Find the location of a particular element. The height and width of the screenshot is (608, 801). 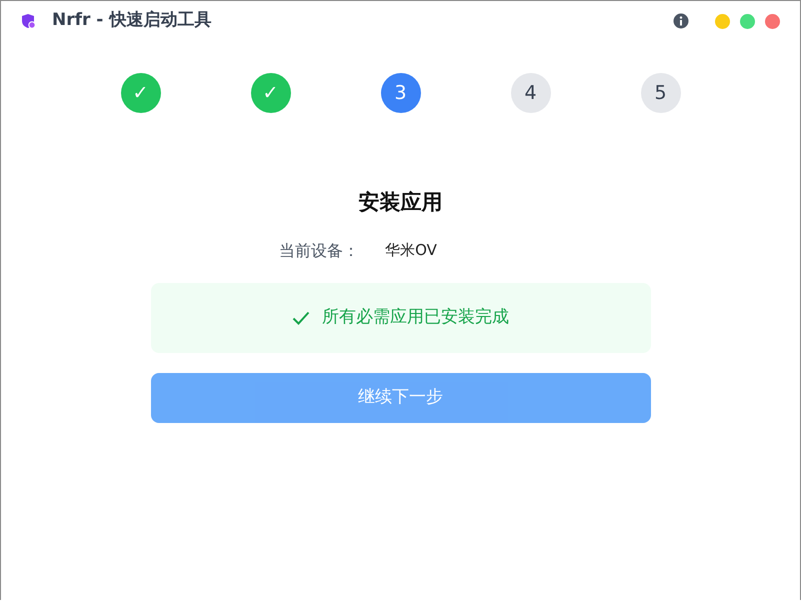

minimize-button is located at coordinates (722, 21).